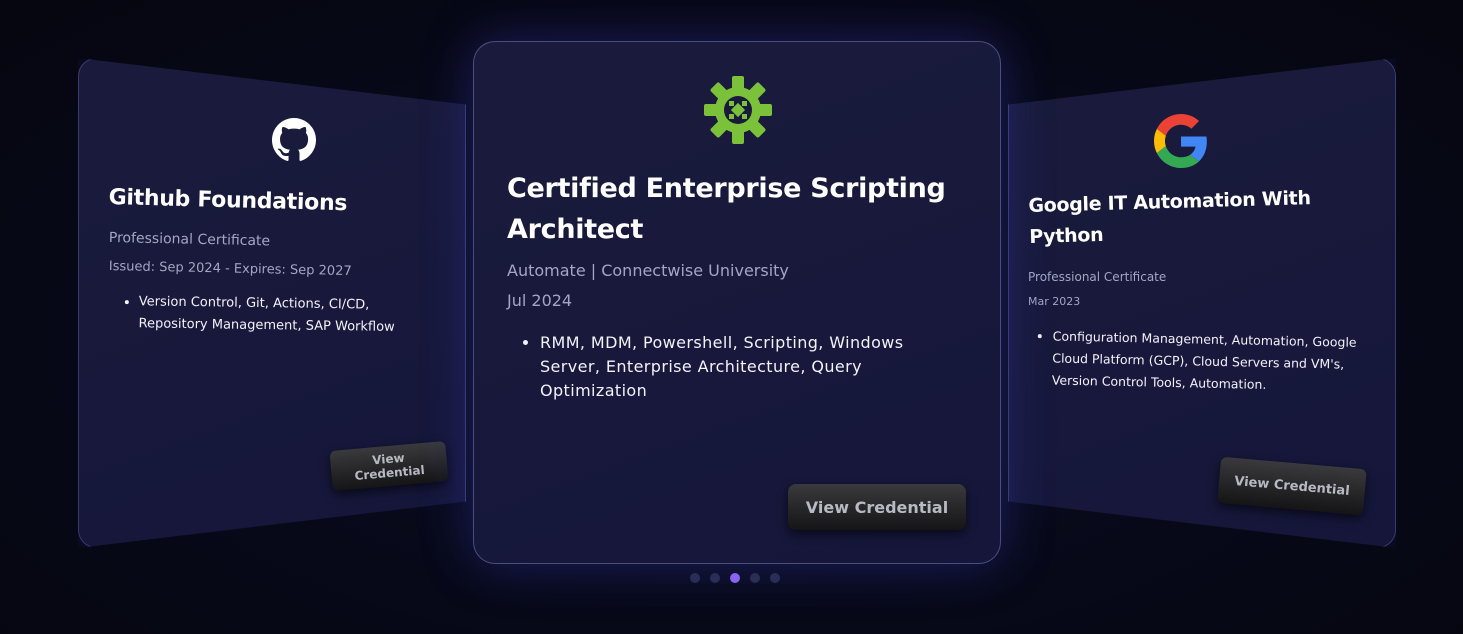  What do you see at coordinates (726, 209) in the screenshot?
I see `card-title: Certified Enterprise Scripting Architect` at bounding box center [726, 209].